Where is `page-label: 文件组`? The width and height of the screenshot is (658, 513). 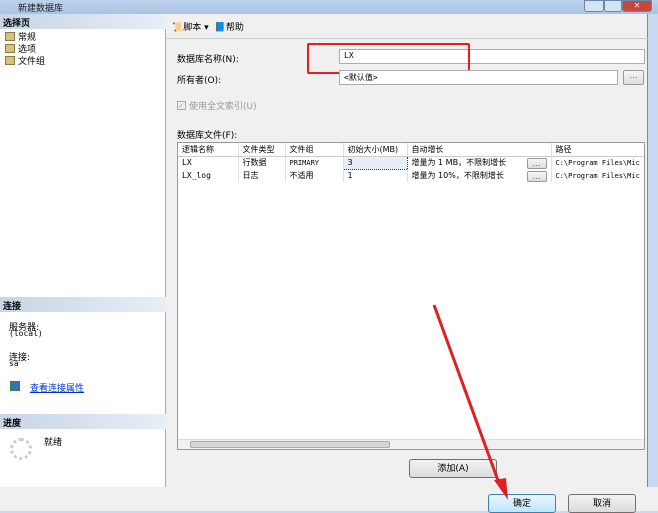
page-label: 文件组 is located at coordinates (32, 62).